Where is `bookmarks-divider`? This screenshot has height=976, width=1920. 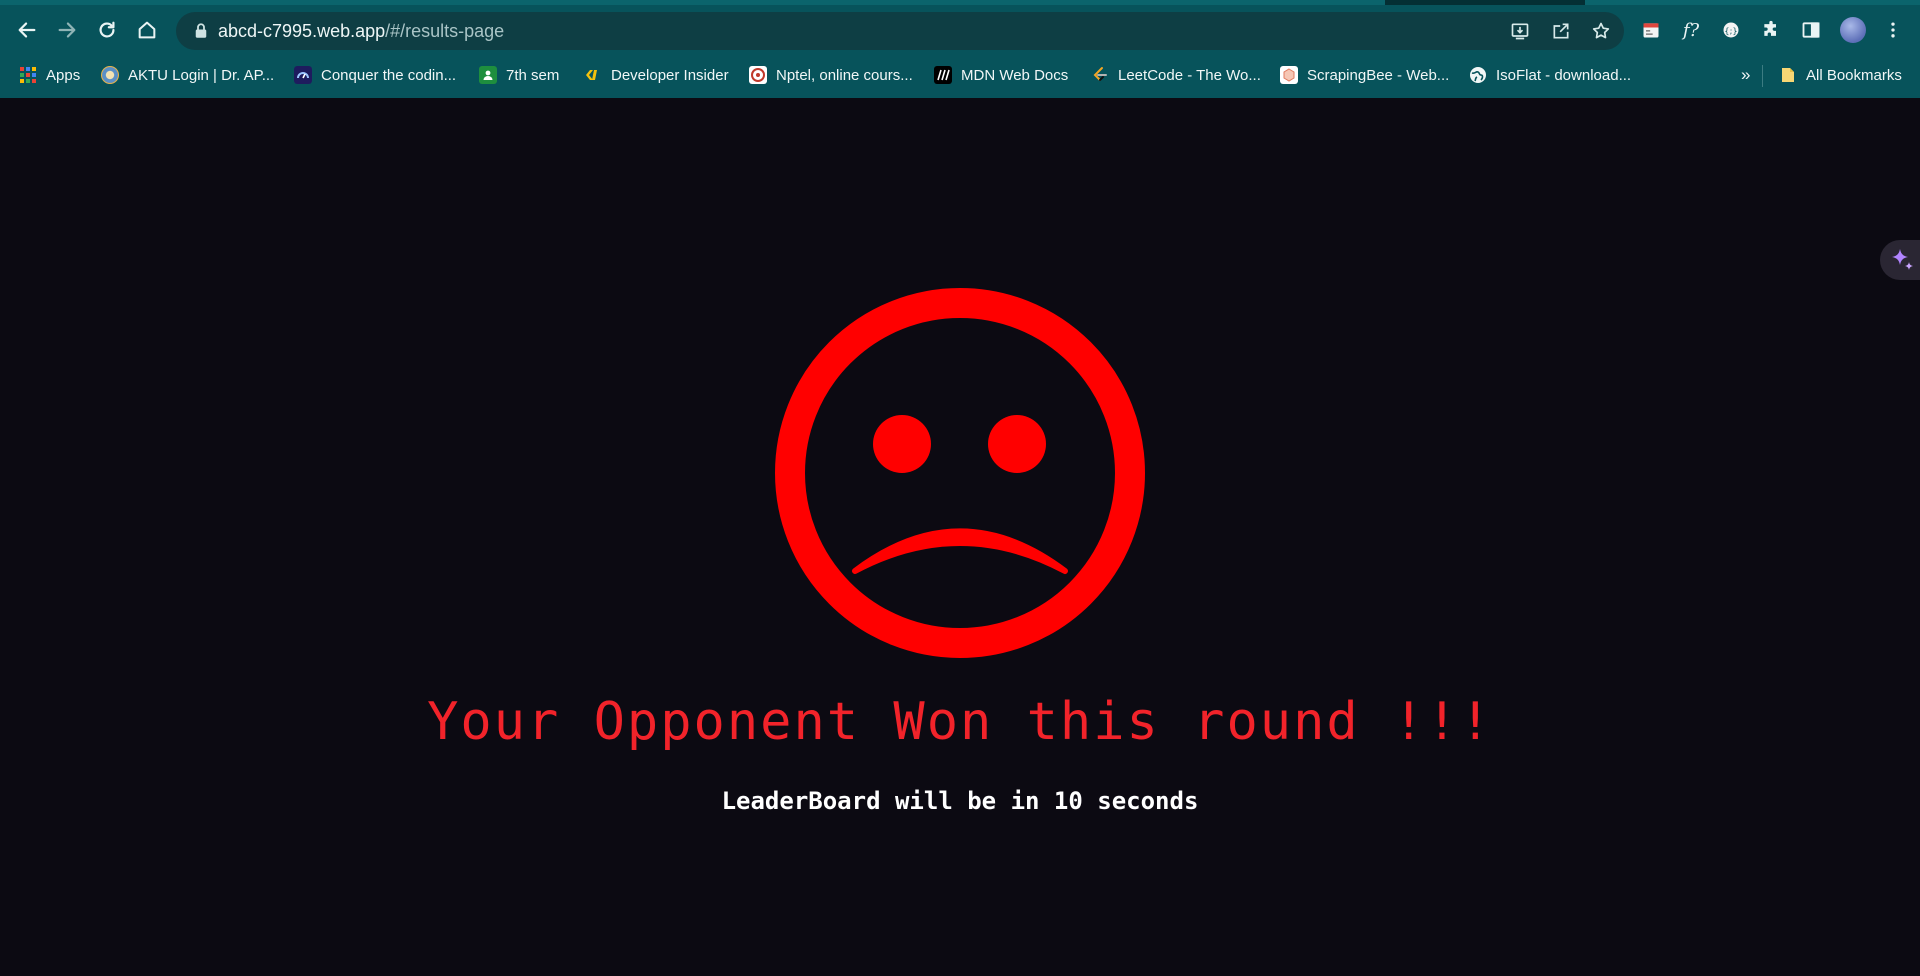 bookmarks-divider is located at coordinates (1762, 76).